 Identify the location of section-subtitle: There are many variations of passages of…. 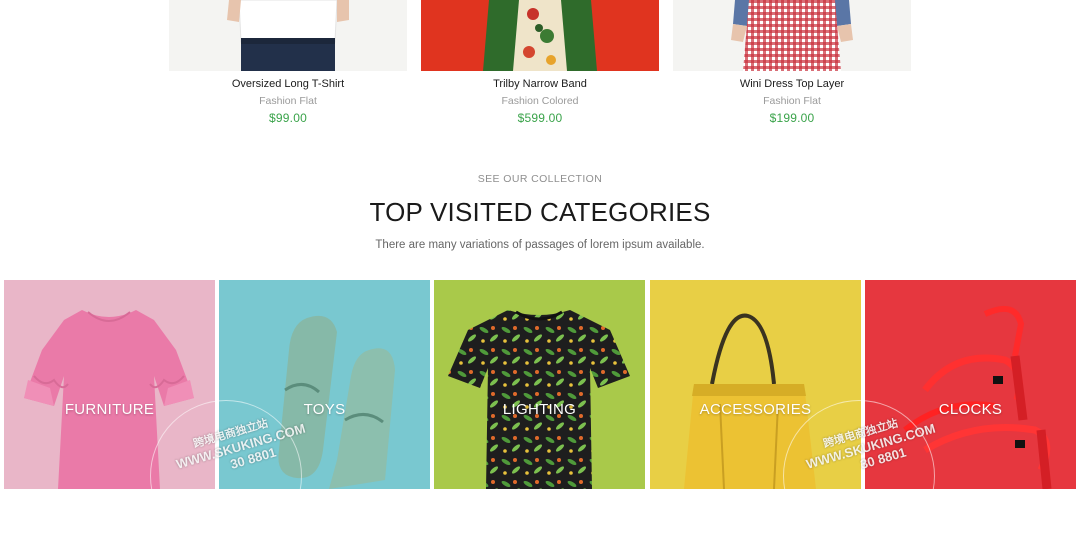
(540, 245).